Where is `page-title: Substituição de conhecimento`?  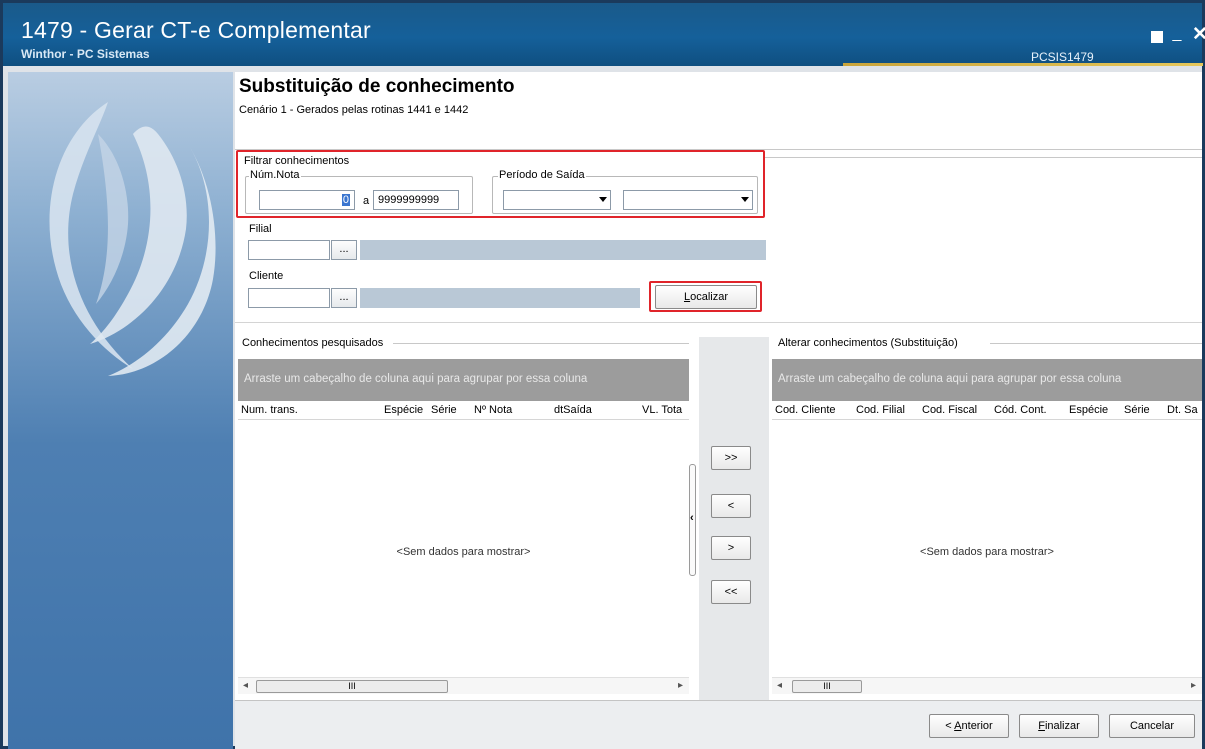 page-title: Substituição de conhecimento is located at coordinates (377, 86).